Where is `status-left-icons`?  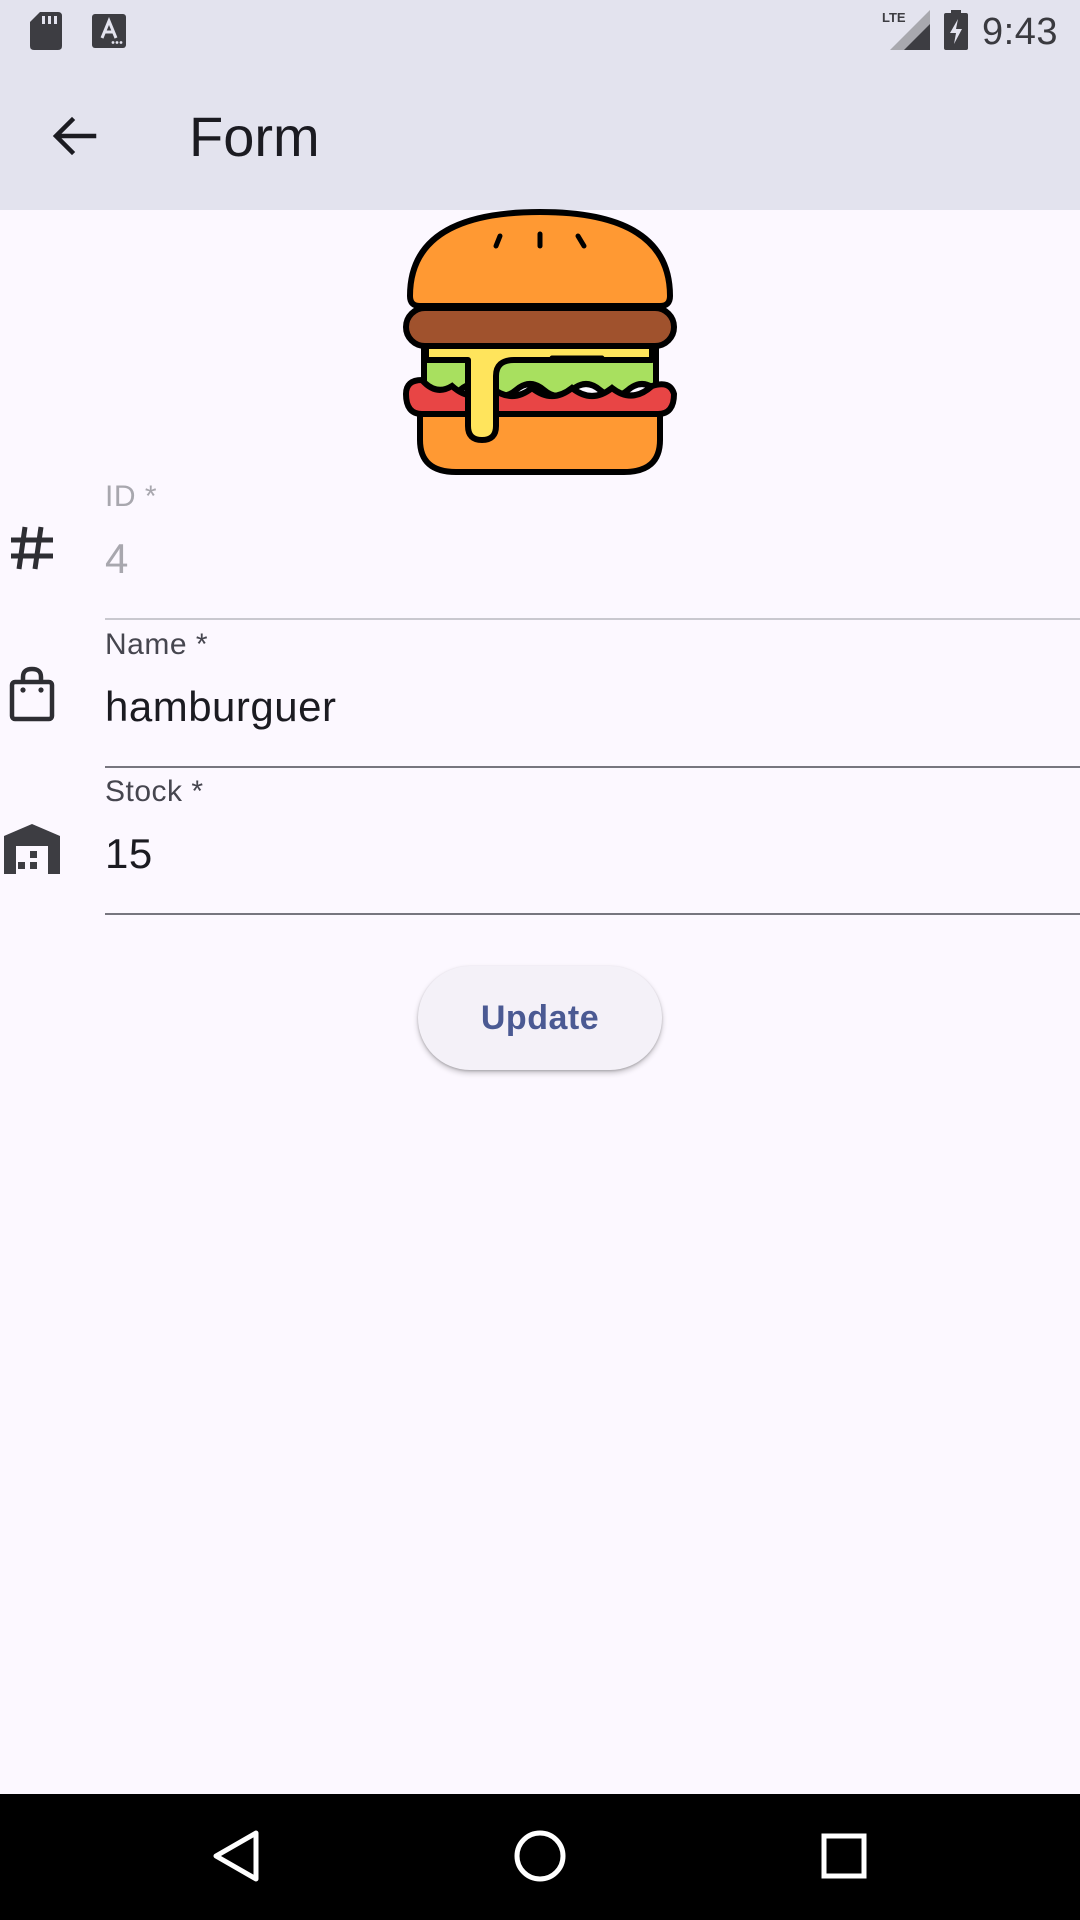 status-left-icons is located at coordinates (78, 33).